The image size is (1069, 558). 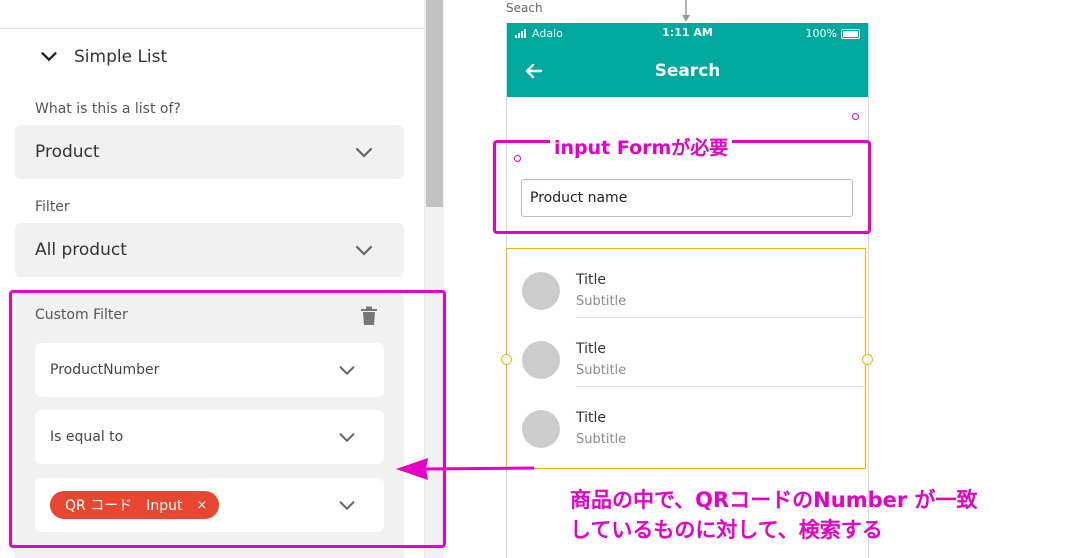 I want to click on list-of-label: What is this a list of?, so click(x=108, y=109).